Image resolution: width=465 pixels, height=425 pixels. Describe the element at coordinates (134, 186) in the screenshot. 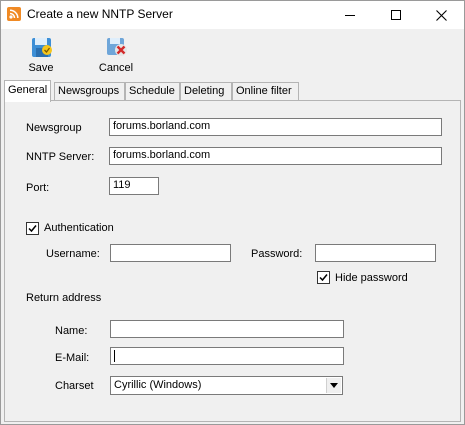

I see `port-input: 119` at that location.